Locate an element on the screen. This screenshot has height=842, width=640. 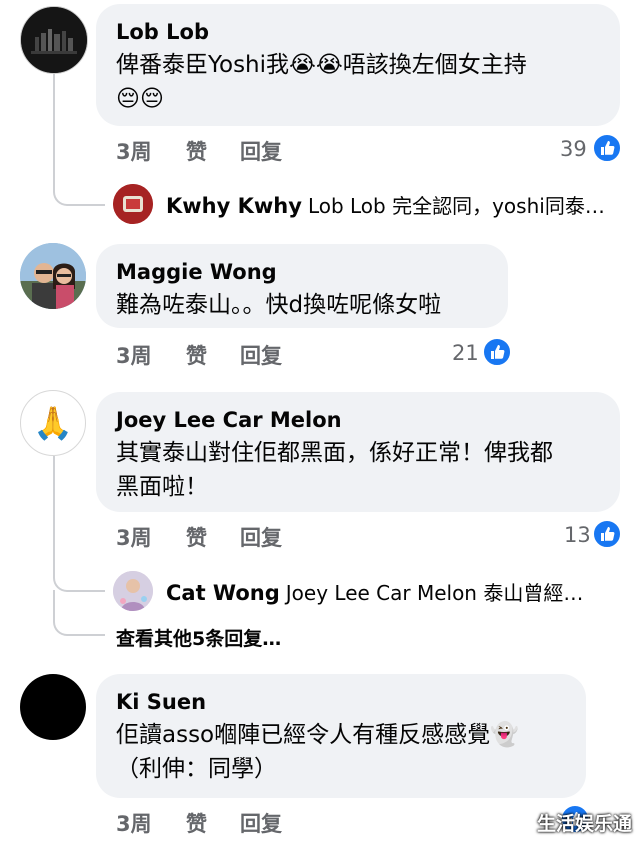
praying-hands-icon: 🙏 is located at coordinates (53, 423).